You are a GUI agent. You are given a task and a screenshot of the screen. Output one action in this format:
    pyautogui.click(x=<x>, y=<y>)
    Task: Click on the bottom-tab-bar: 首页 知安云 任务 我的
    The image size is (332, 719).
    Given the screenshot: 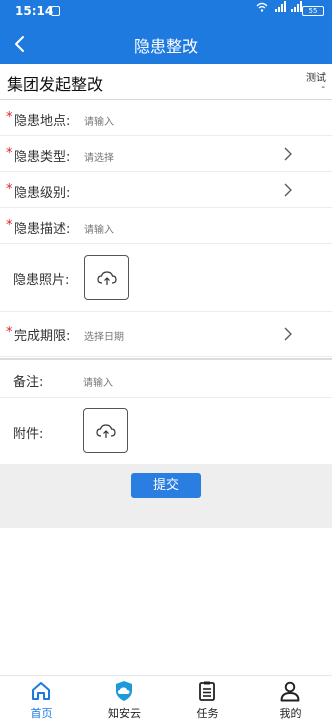 What is the action you would take?
    pyautogui.click(x=166, y=697)
    